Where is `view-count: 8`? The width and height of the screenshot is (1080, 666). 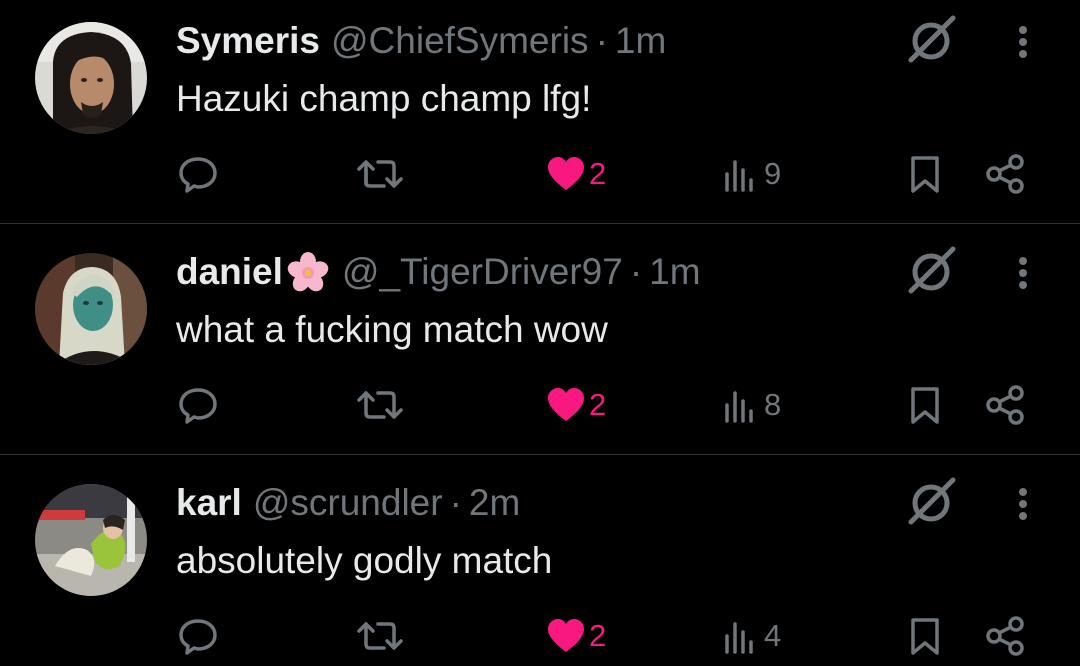 view-count: 8 is located at coordinates (773, 404).